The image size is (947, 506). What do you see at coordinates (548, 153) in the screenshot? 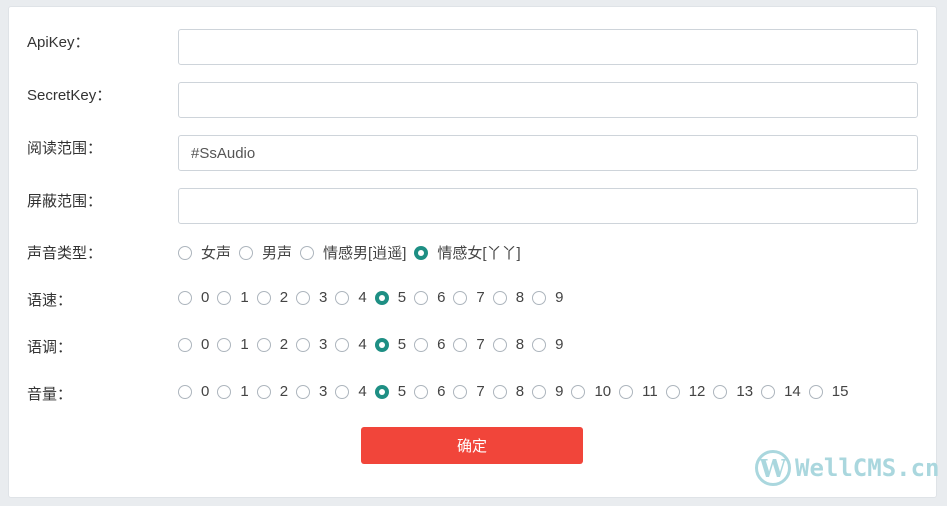
I see `read-scope-input` at bounding box center [548, 153].